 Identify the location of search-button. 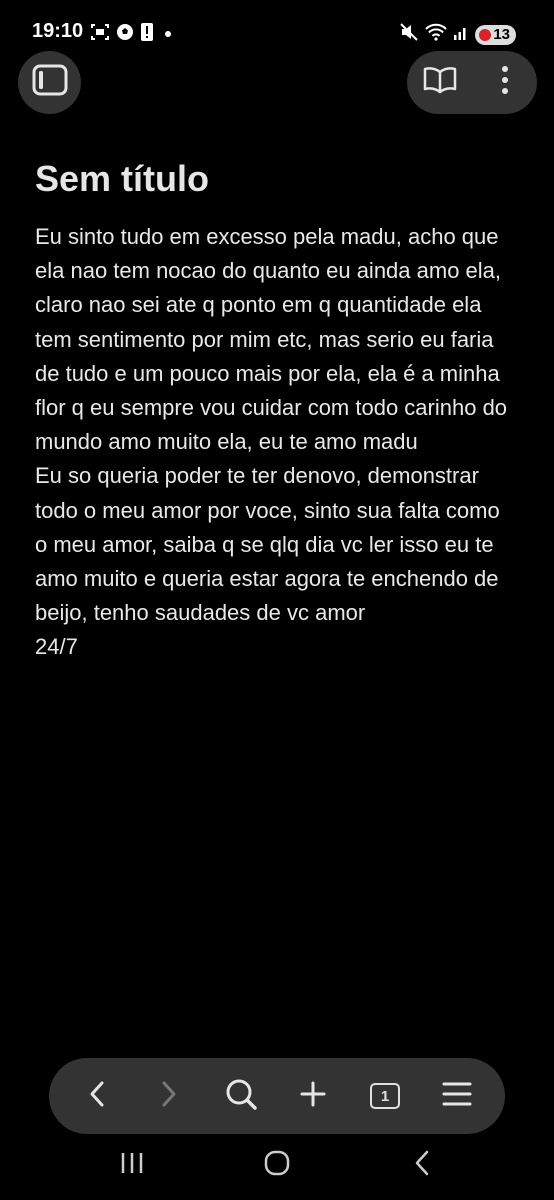
(241, 1096).